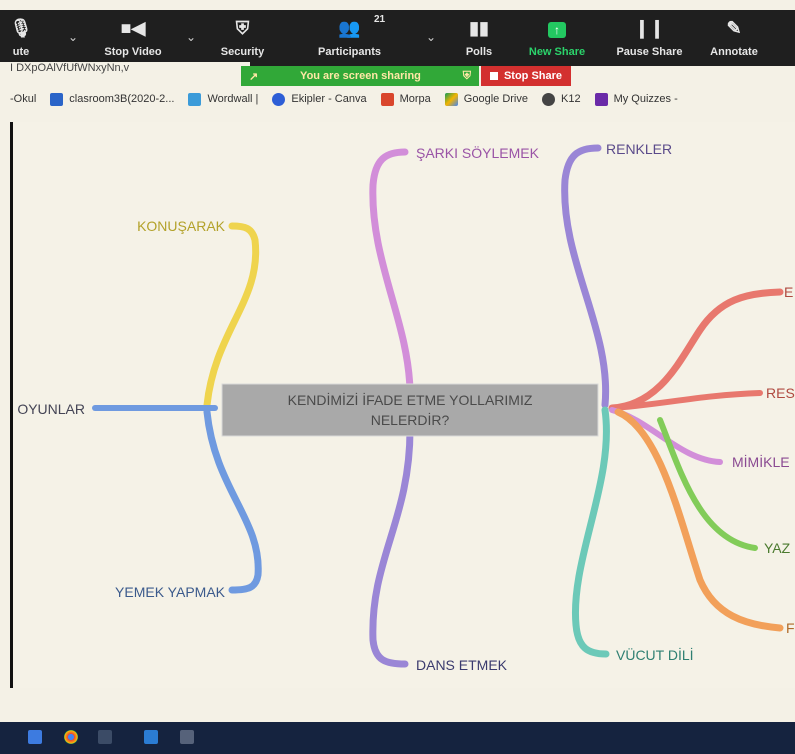 The width and height of the screenshot is (795, 754). I want to click on windows-taskbar, so click(397, 738).